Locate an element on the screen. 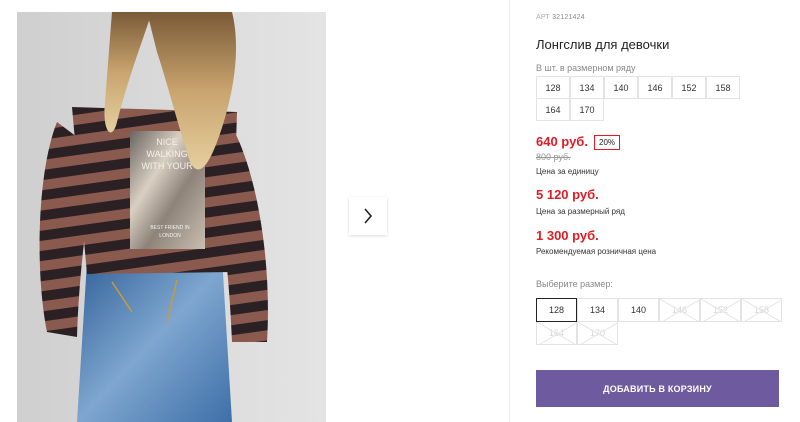  svg-text: NICE is located at coordinates (167, 142).